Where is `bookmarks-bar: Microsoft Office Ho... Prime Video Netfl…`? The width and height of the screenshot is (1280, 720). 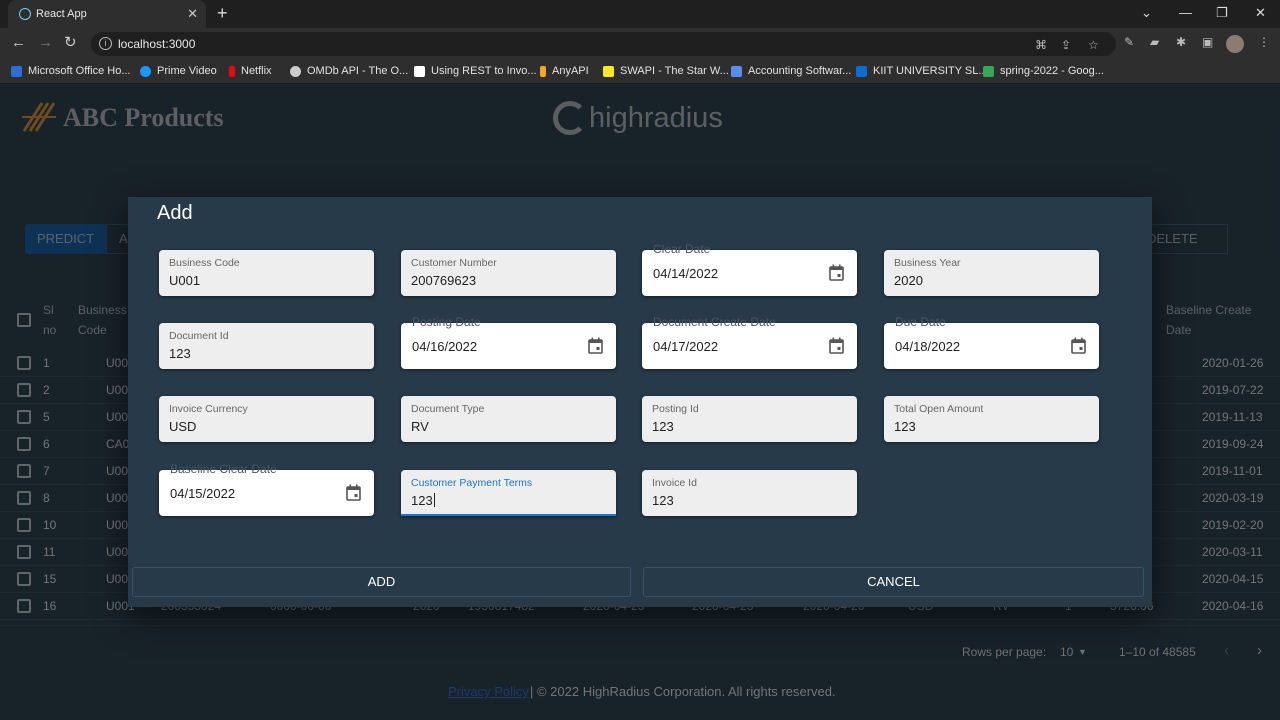 bookmarks-bar: Microsoft Office Ho... Prime Video Netfl… is located at coordinates (640, 72).